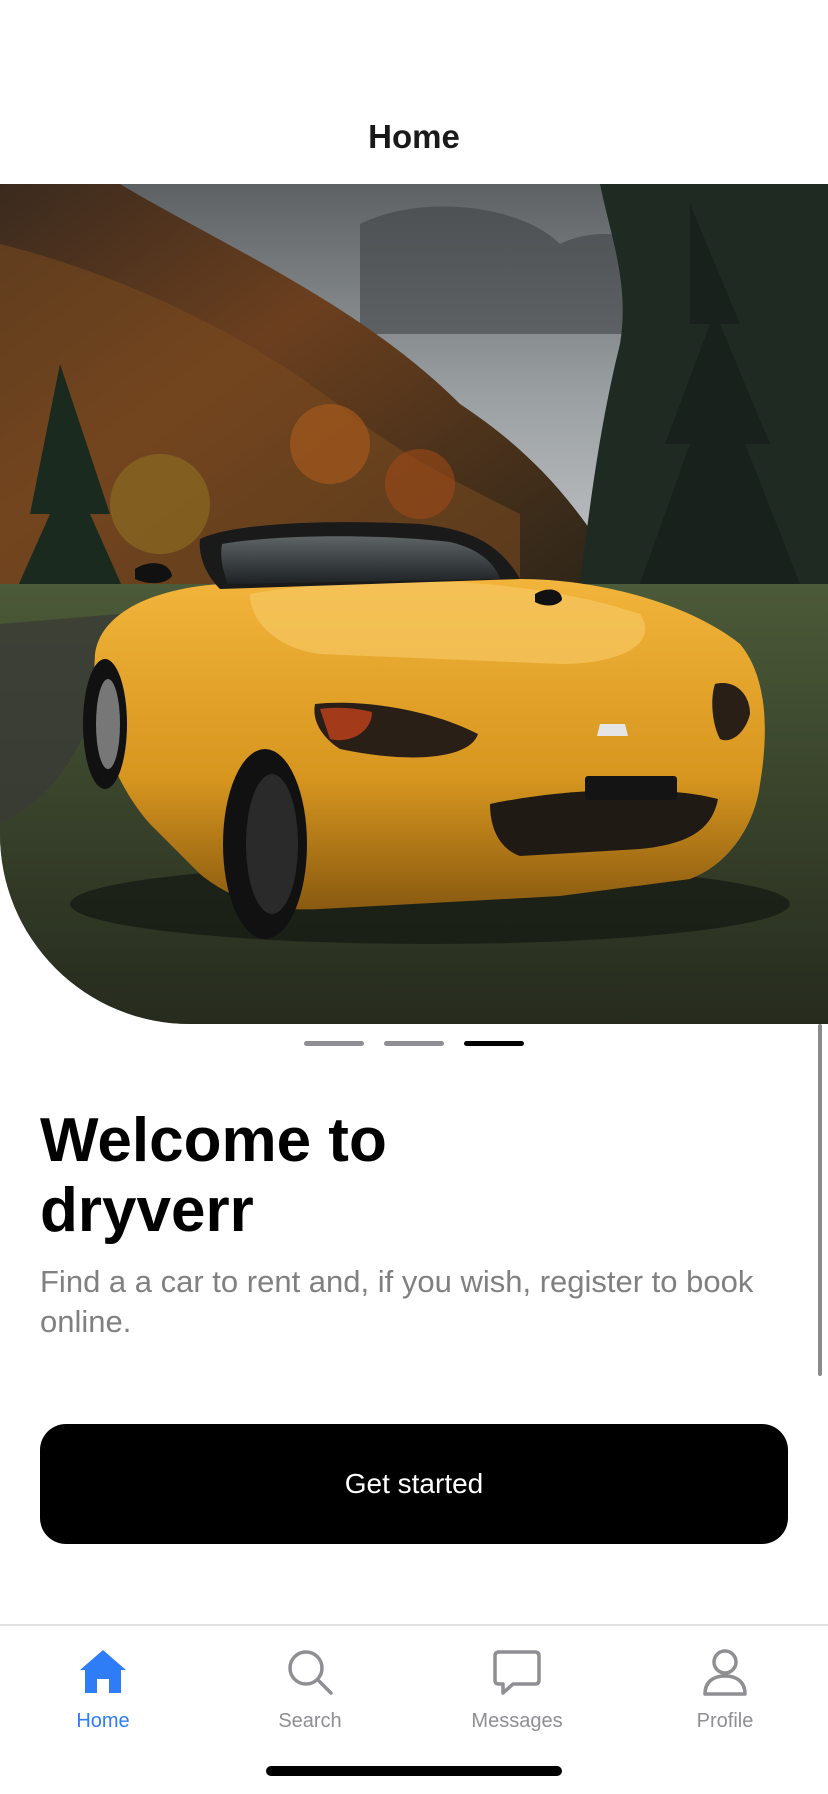  I want to click on pager-dot-3-active, so click(494, 1043).